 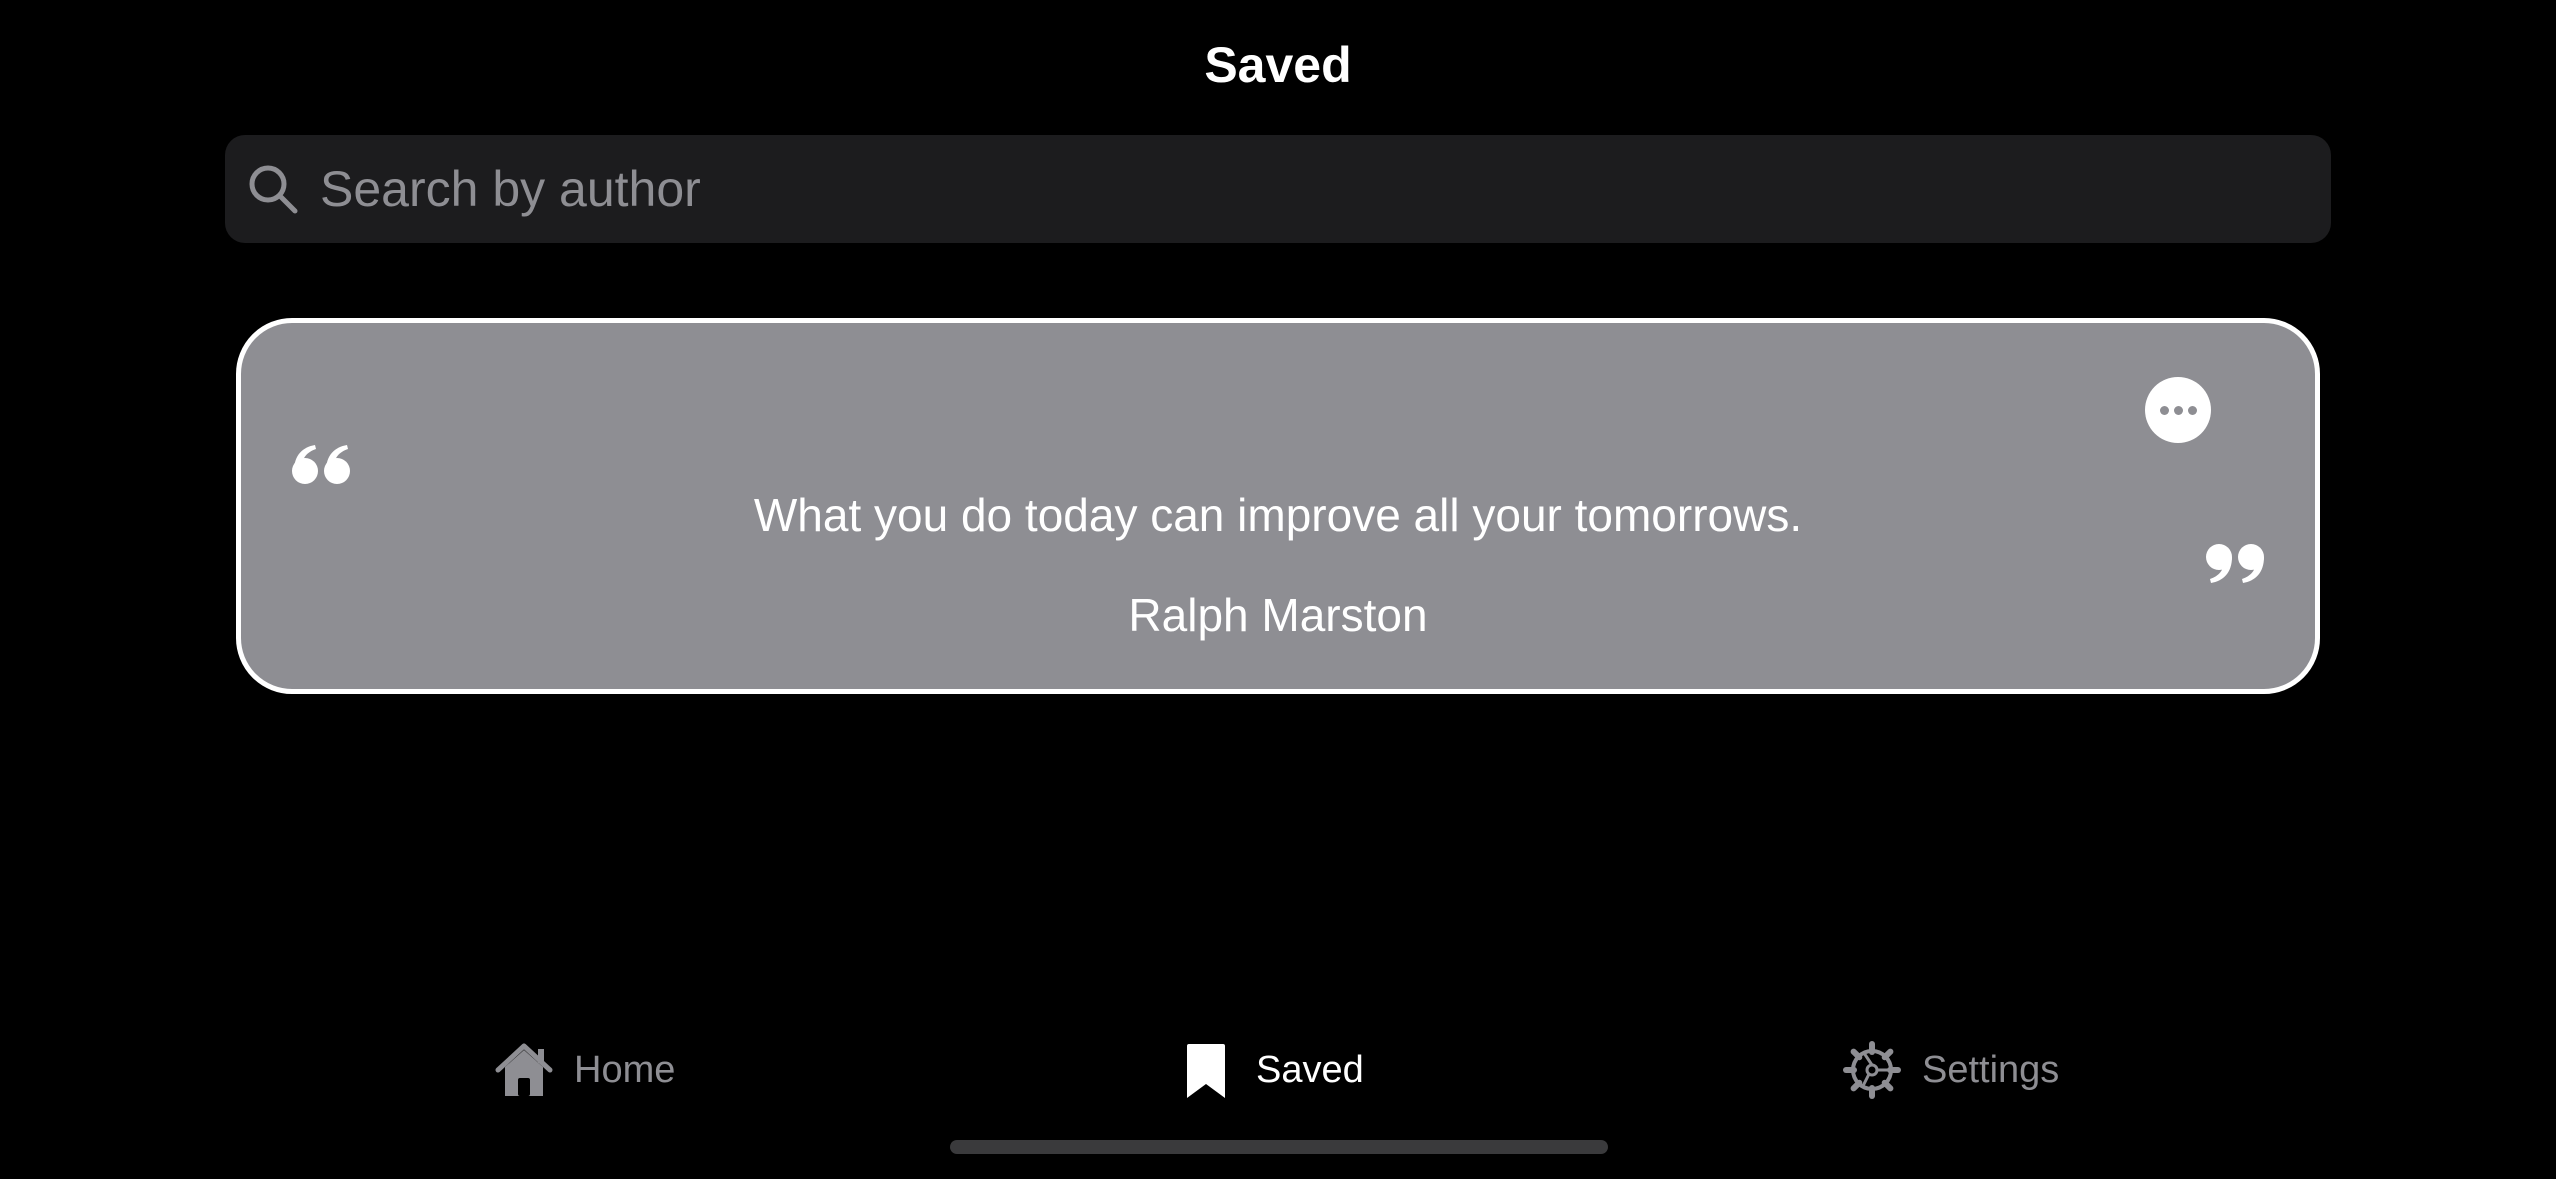 I want to click on gear-icon, so click(x=1872, y=1070).